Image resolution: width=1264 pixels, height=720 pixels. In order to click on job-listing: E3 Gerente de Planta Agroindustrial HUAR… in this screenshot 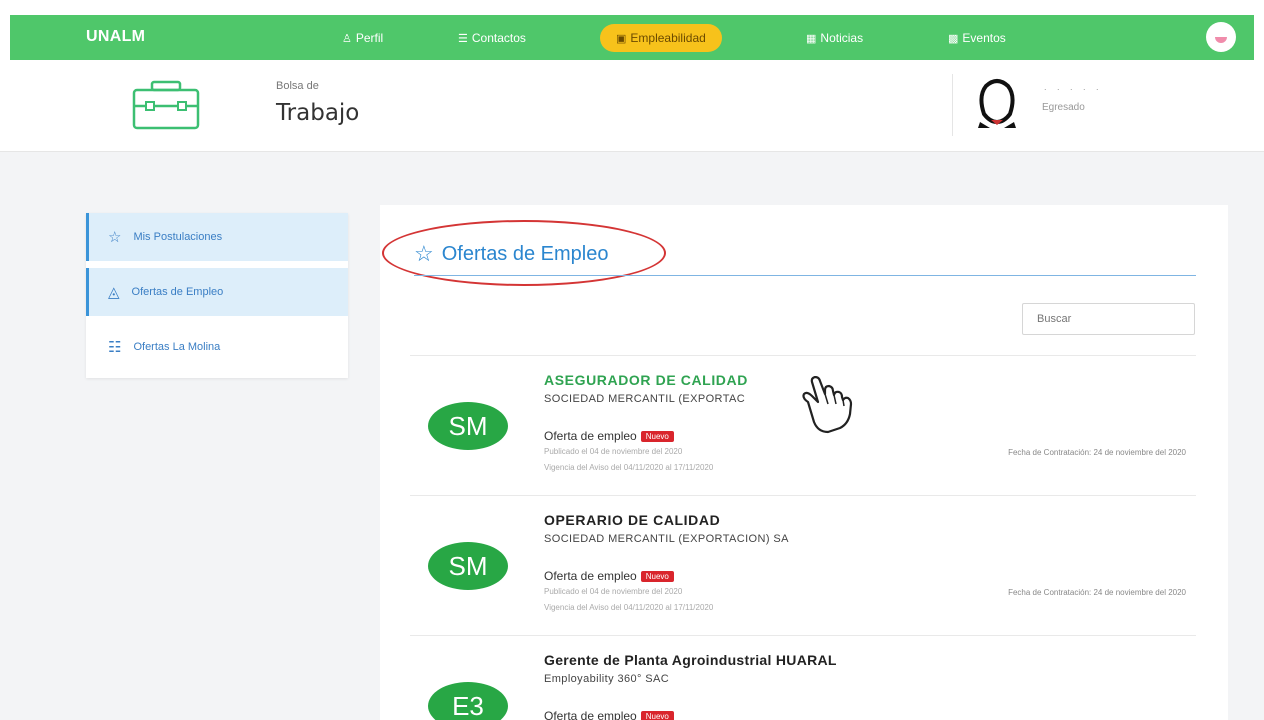, I will do `click(803, 677)`.